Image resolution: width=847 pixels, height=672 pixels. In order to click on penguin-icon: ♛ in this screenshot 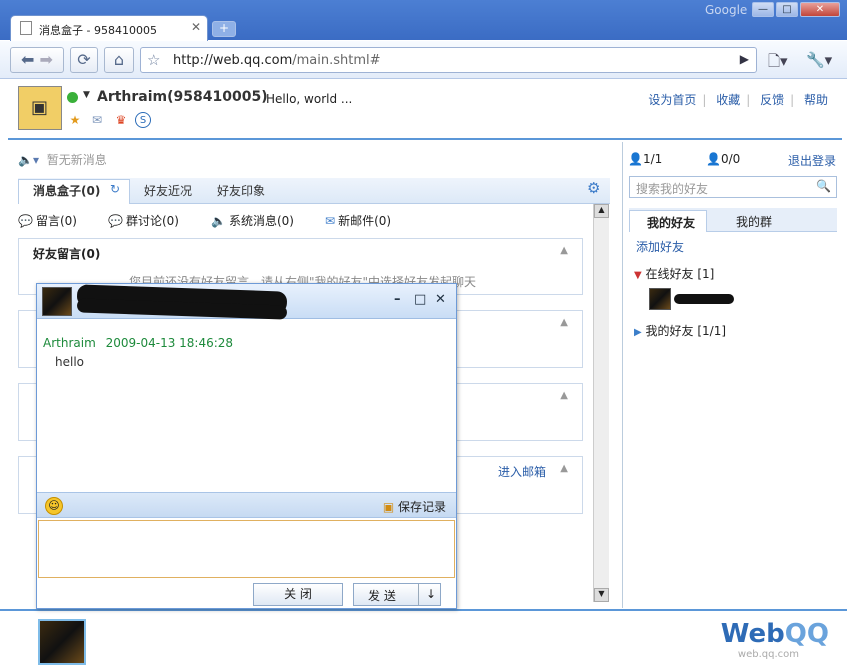, I will do `click(121, 120)`.